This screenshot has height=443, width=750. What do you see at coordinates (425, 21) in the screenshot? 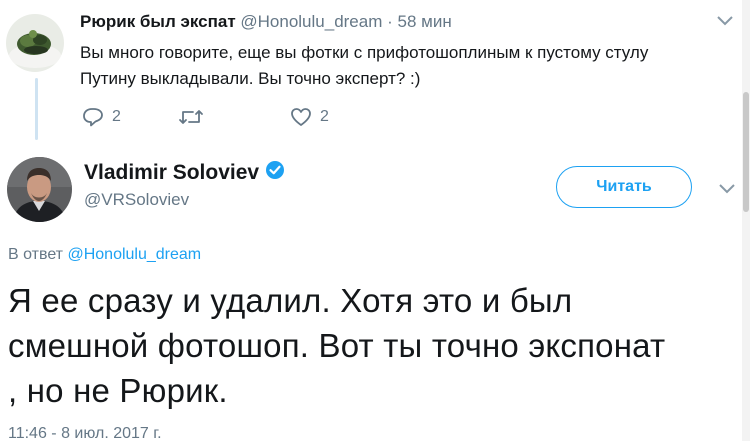
I see `reply-tweet-time: 58 мин` at bounding box center [425, 21].